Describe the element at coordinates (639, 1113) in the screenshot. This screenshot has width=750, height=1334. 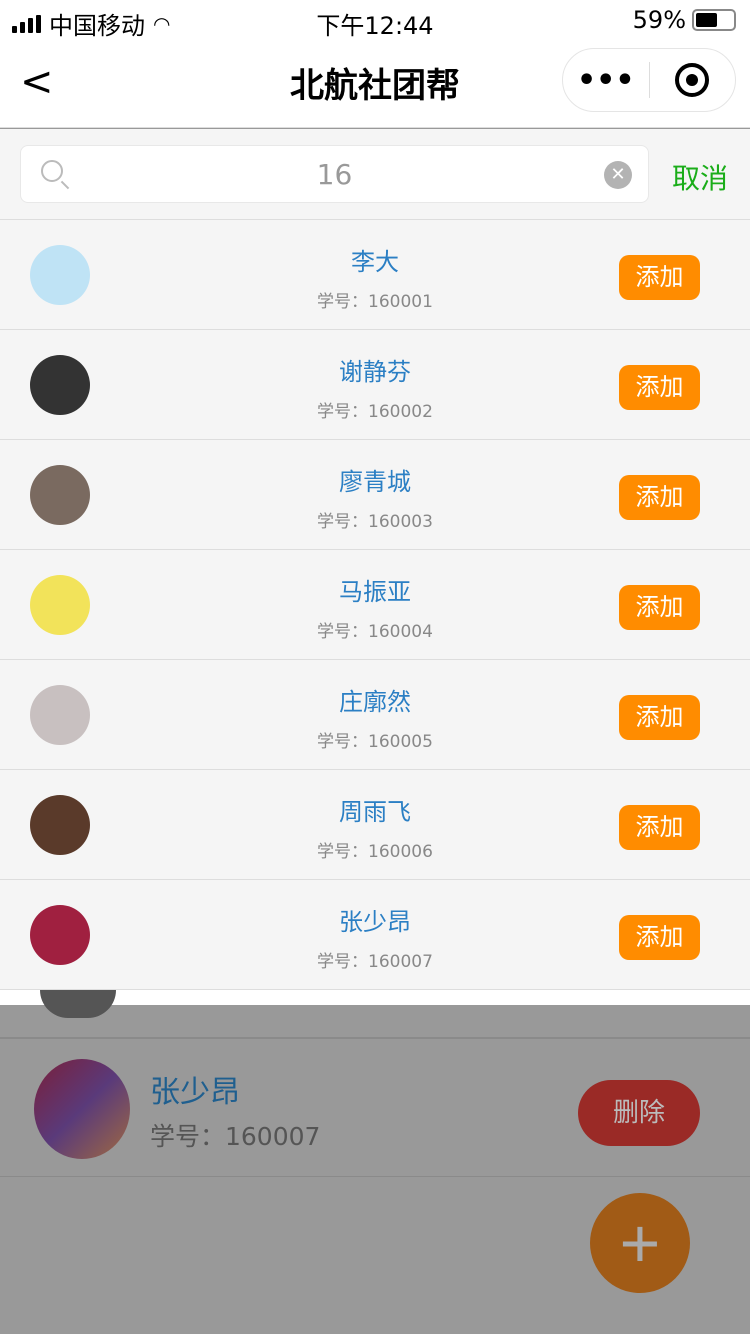
I see `delete-button: 删除` at that location.